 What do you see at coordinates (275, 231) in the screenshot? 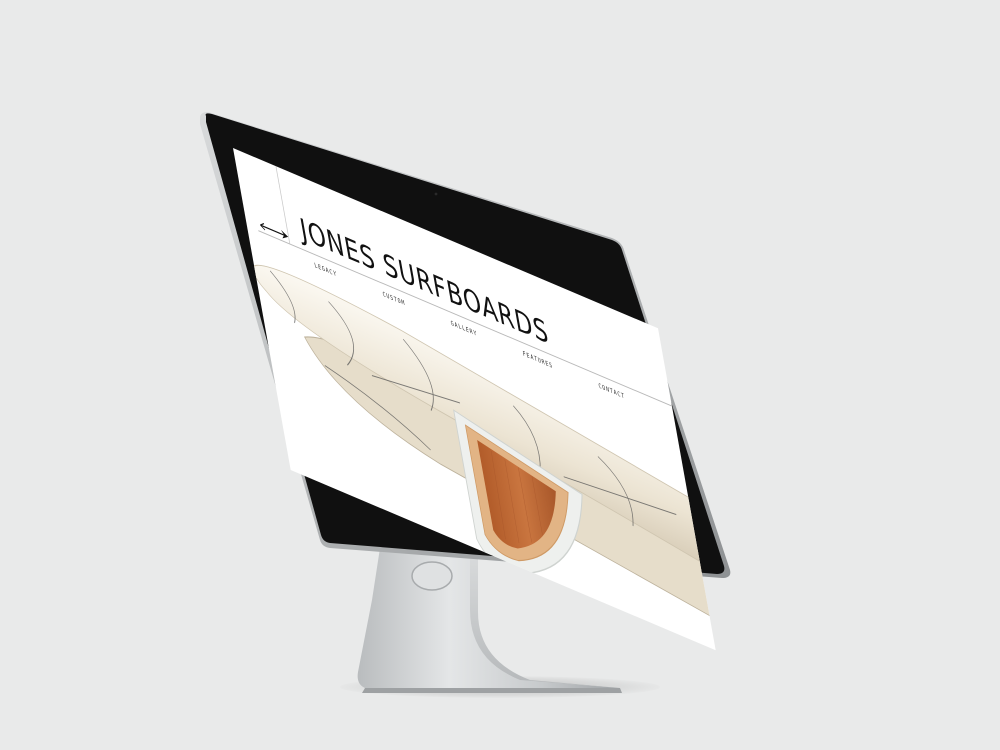
I see `arrow-icon` at bounding box center [275, 231].